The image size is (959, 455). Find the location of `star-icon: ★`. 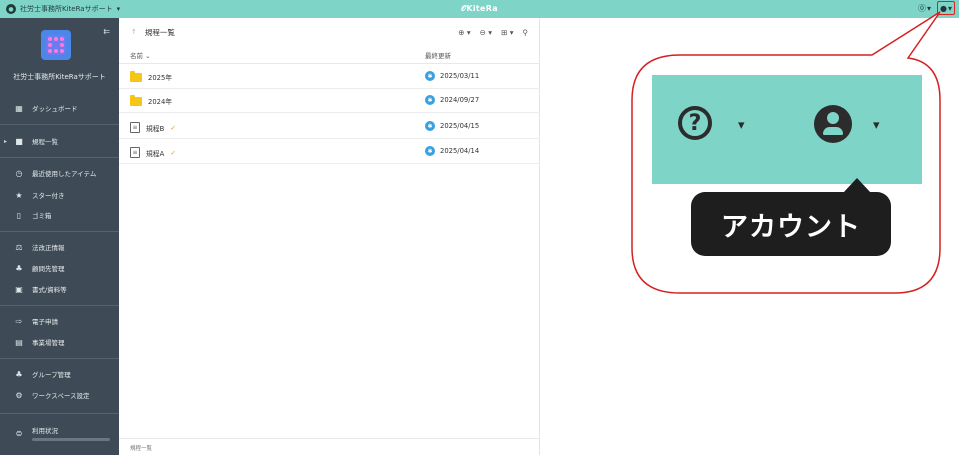

star-icon: ★ is located at coordinates (19, 195).